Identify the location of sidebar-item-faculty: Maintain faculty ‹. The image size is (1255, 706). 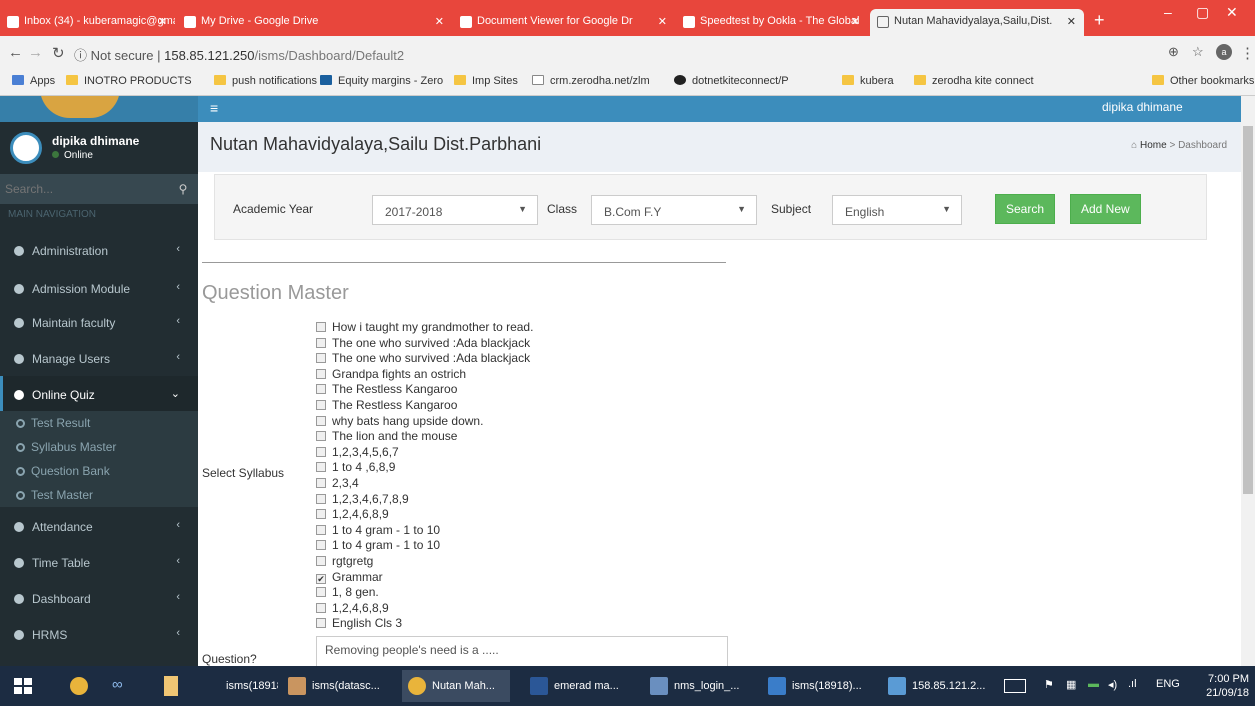
(99, 322).